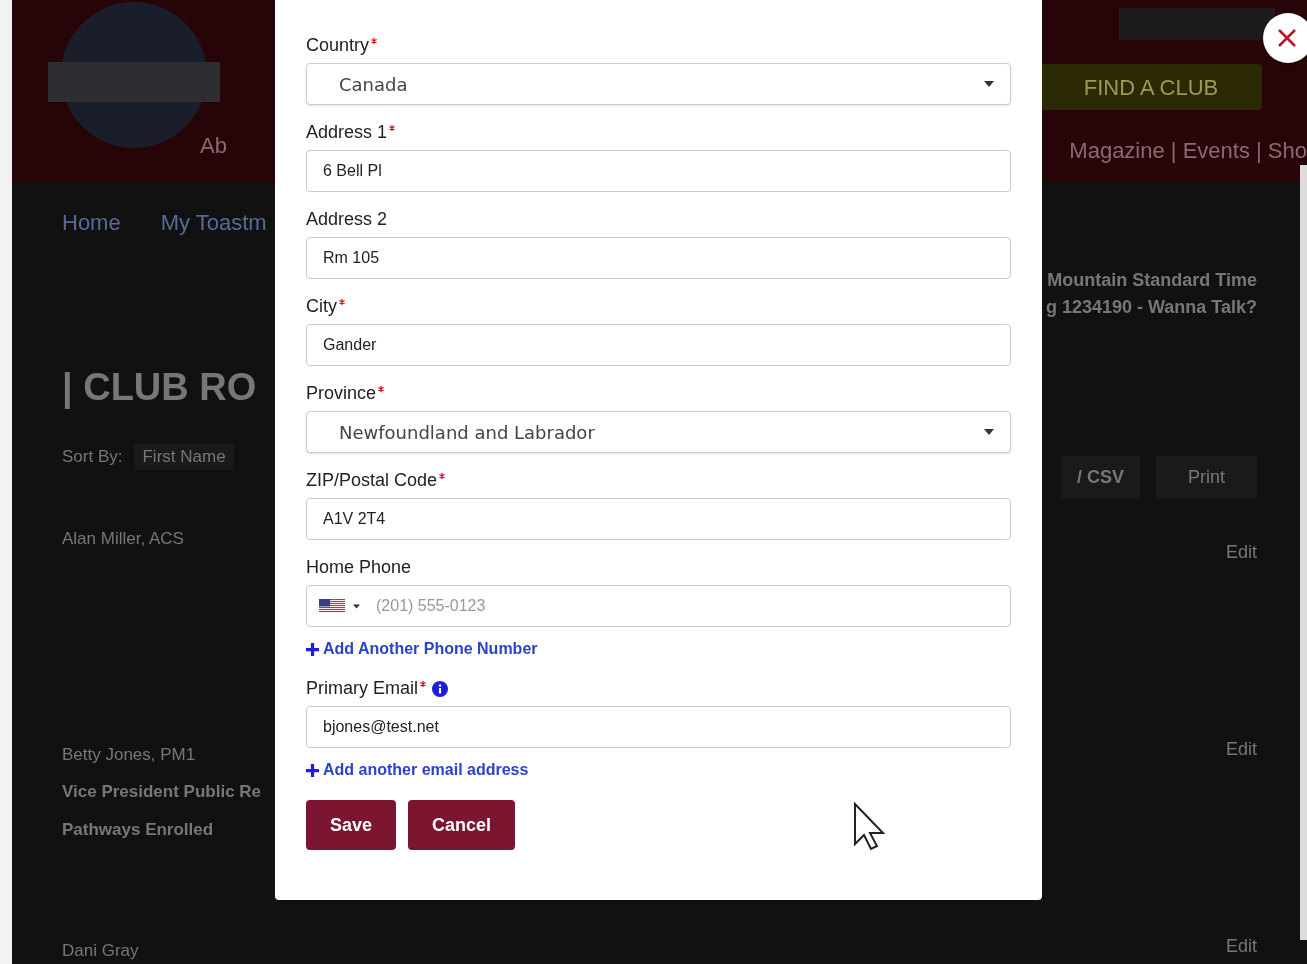  I want to click on select-field: Canada, so click(658, 84).